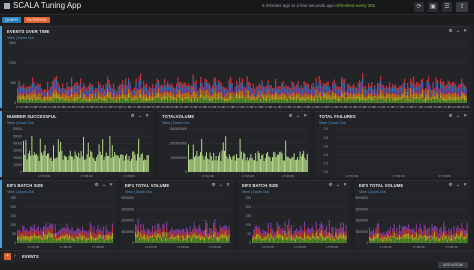 The width and height of the screenshot is (474, 270). I want to click on query-toggle: QUERY, so click(12, 20).